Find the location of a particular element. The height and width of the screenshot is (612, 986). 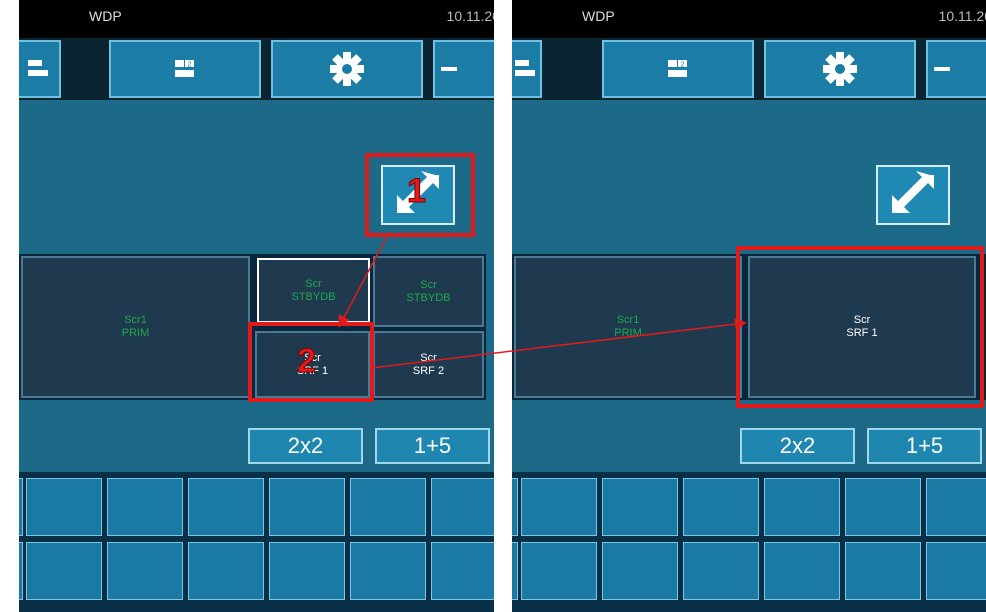

cell-line2: SRF 2 is located at coordinates (428, 370).